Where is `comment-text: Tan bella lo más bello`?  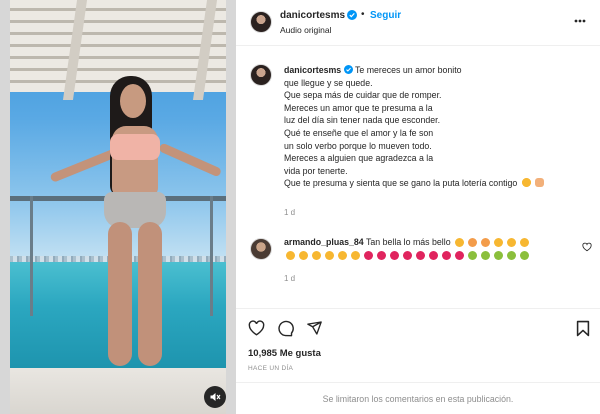
comment-text: Tan bella lo más bello is located at coordinates (408, 242).